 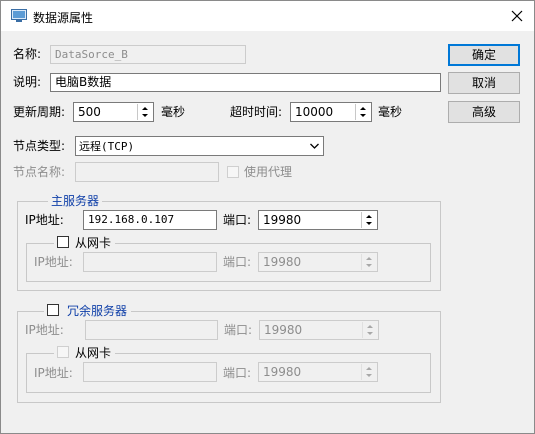 I want to click on name-field: DataSorce_B, so click(x=148, y=54).